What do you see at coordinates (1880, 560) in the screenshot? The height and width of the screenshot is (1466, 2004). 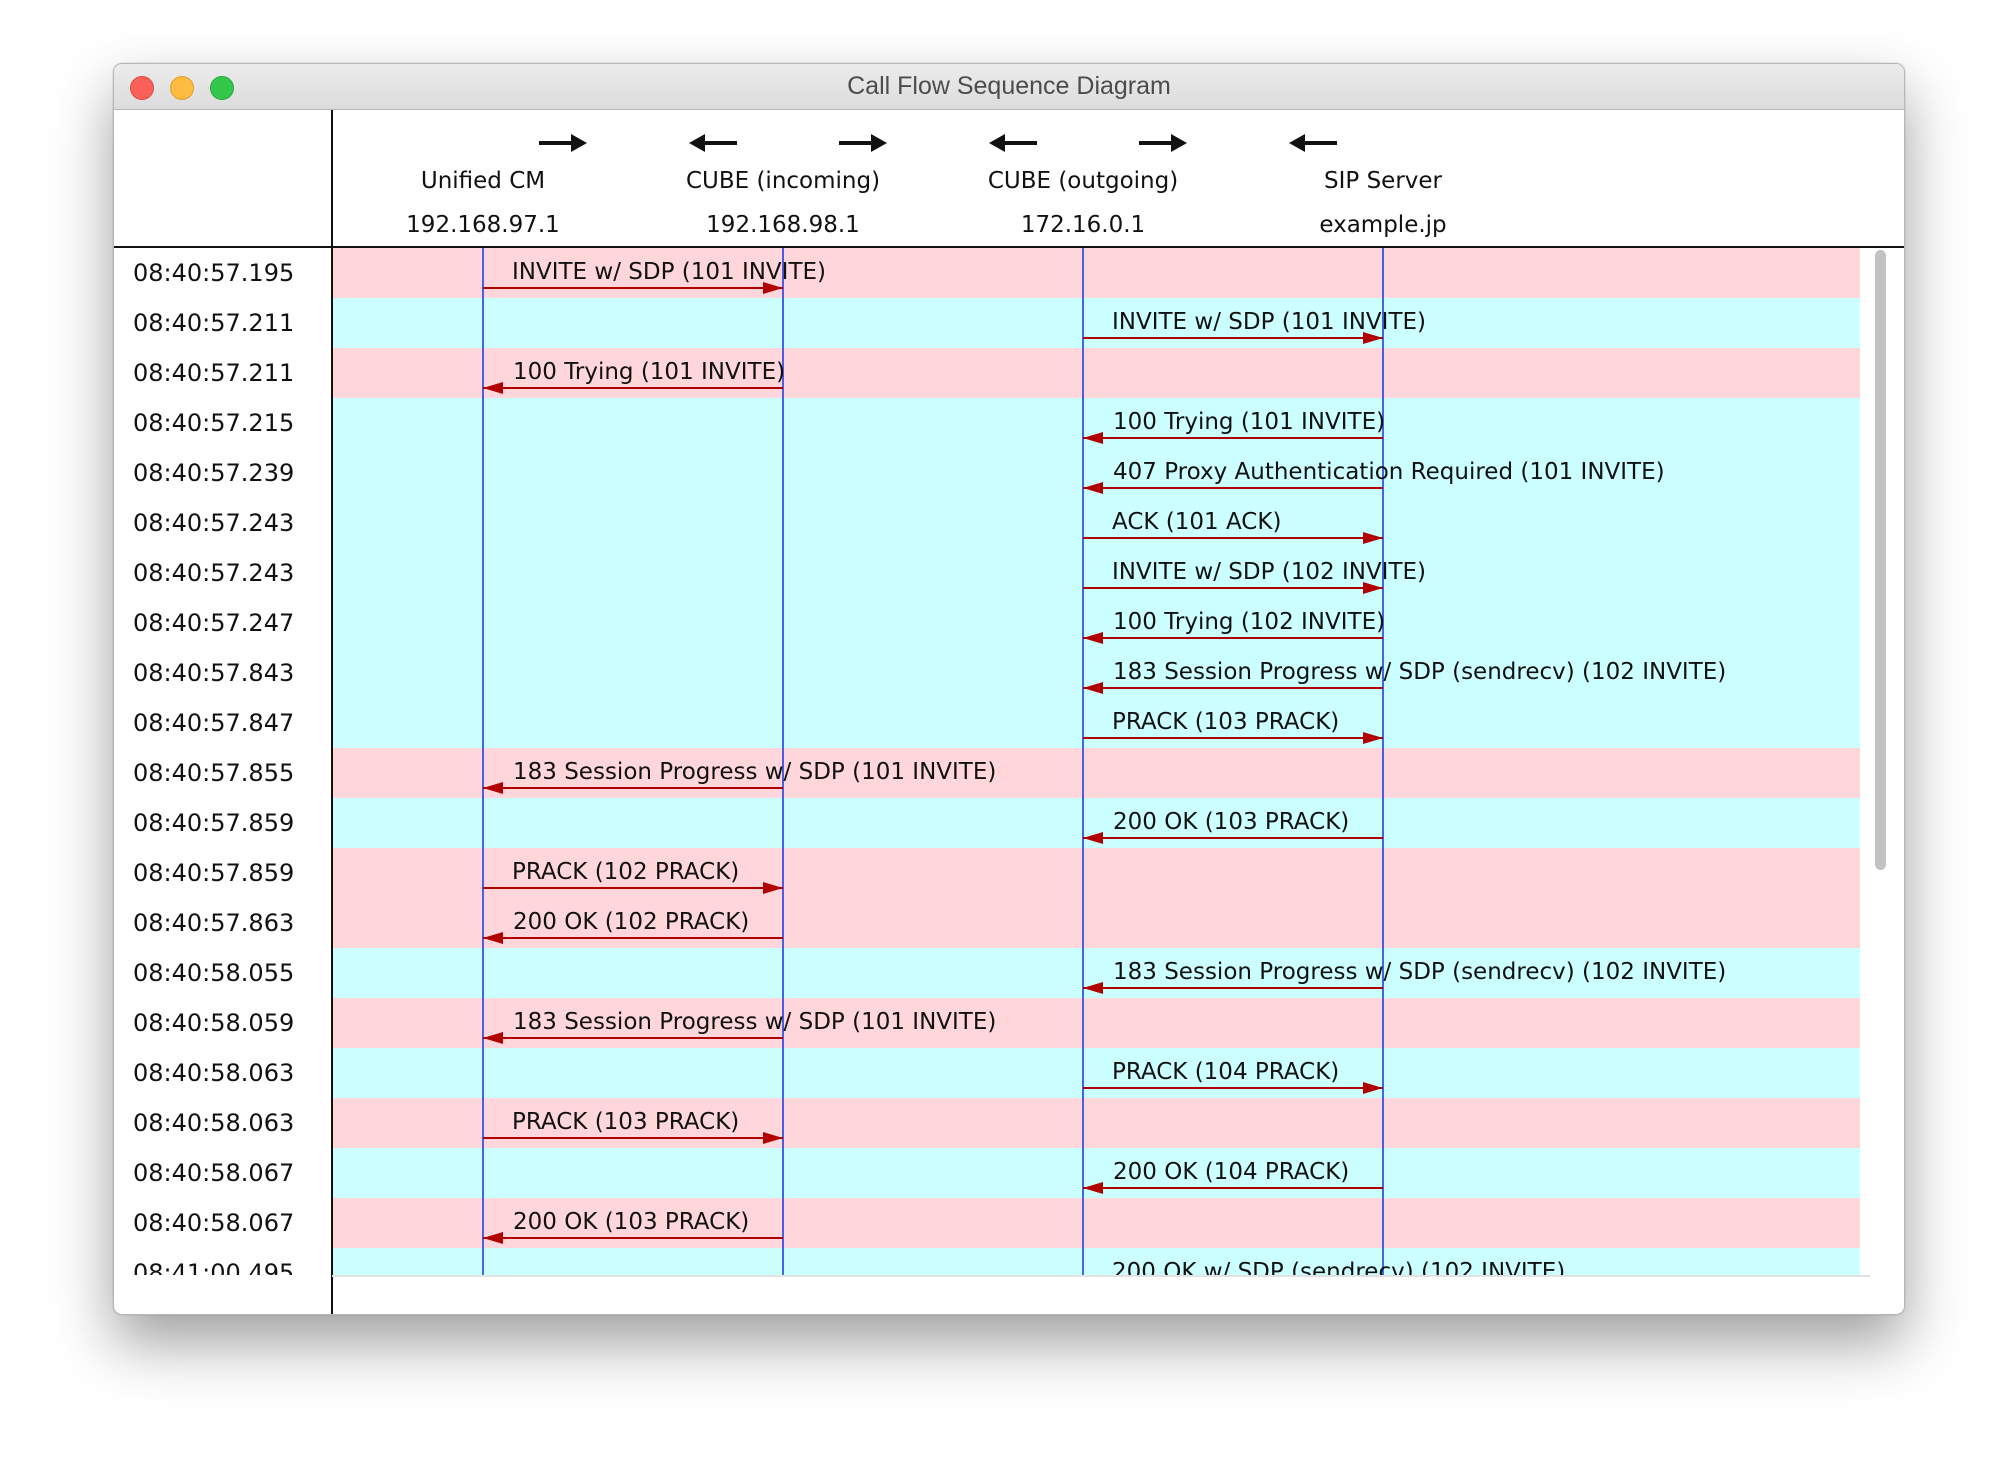 I see `vertical-scrollbar-thumb` at bounding box center [1880, 560].